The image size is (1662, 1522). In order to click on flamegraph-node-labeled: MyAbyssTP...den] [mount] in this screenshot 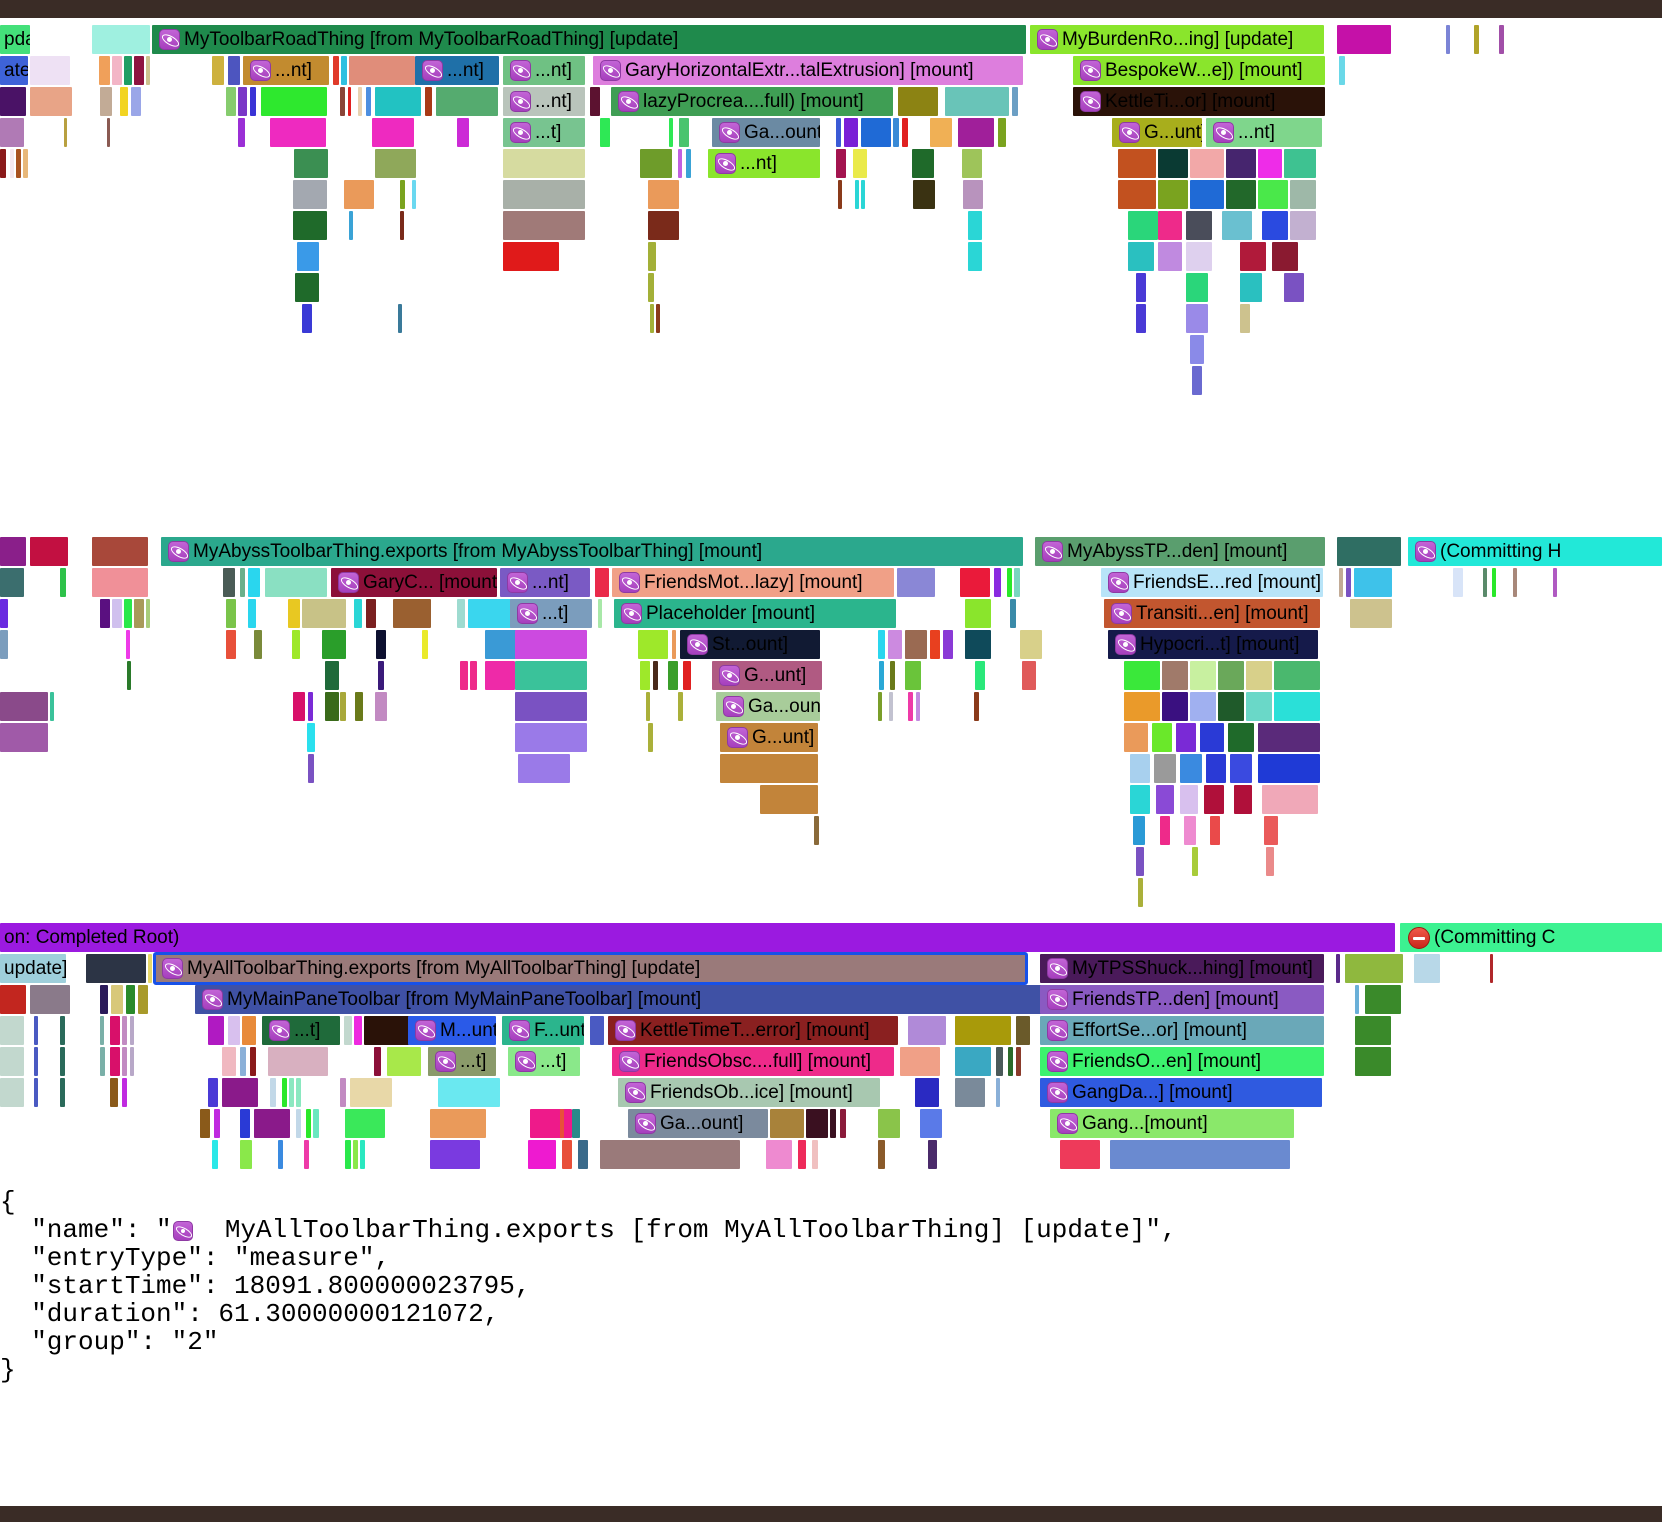, I will do `click(1180, 551)`.